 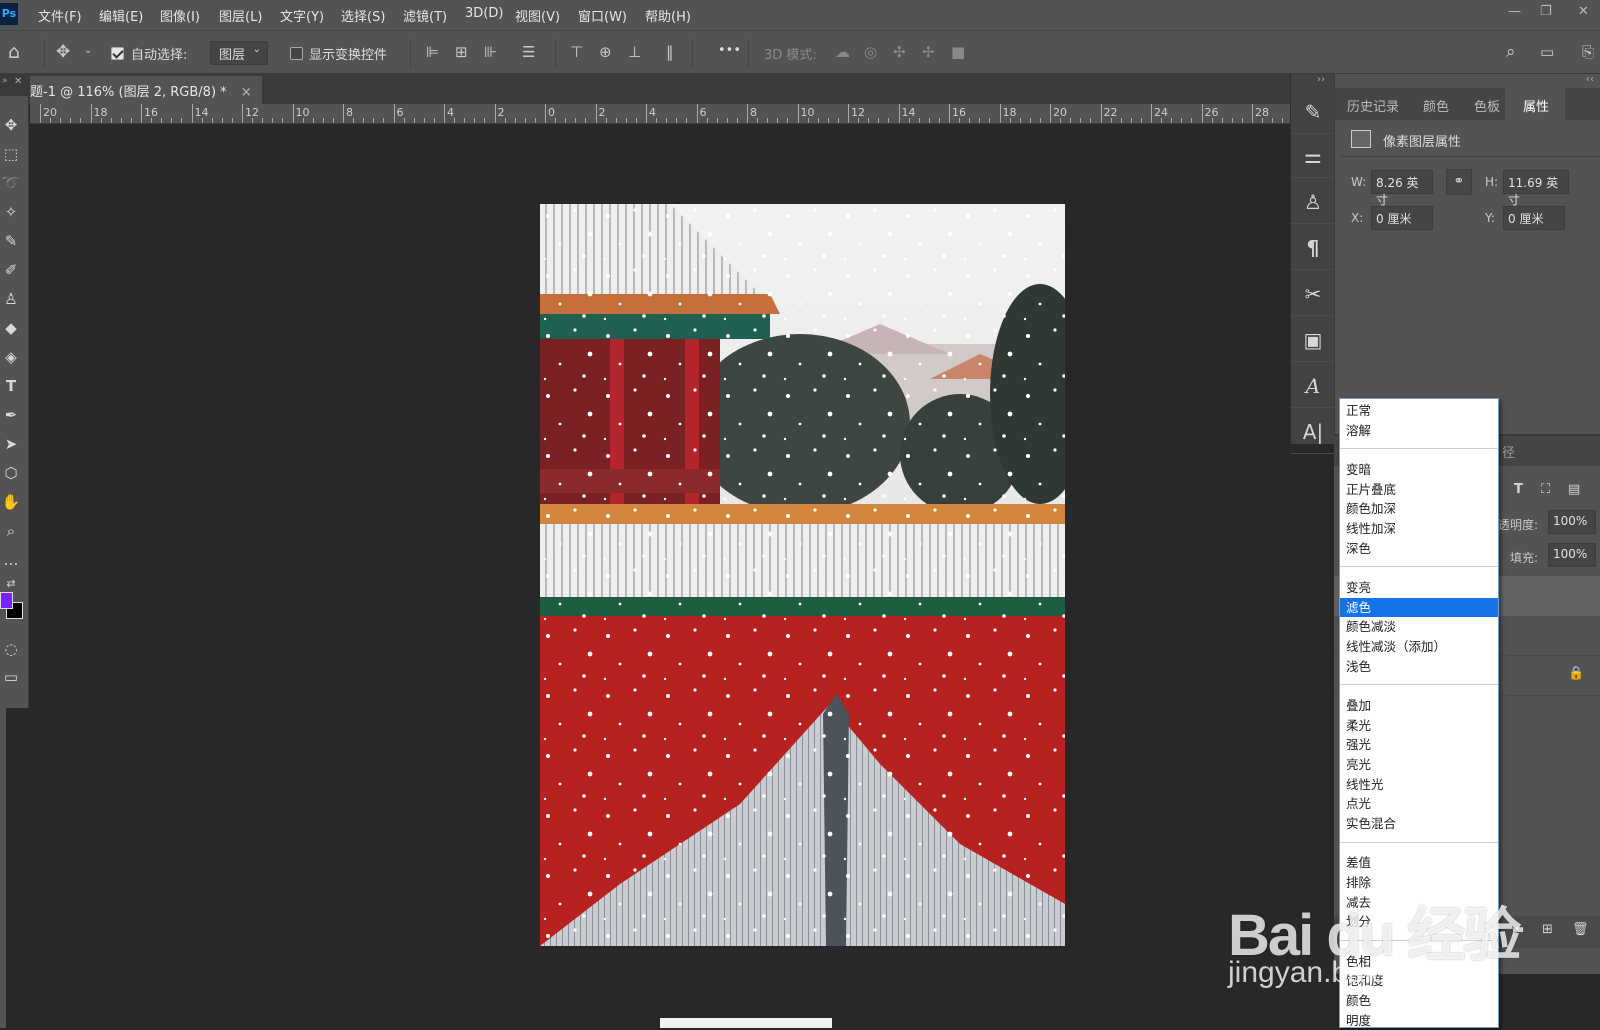 I want to click on fill-field: 100%, so click(x=1572, y=555).